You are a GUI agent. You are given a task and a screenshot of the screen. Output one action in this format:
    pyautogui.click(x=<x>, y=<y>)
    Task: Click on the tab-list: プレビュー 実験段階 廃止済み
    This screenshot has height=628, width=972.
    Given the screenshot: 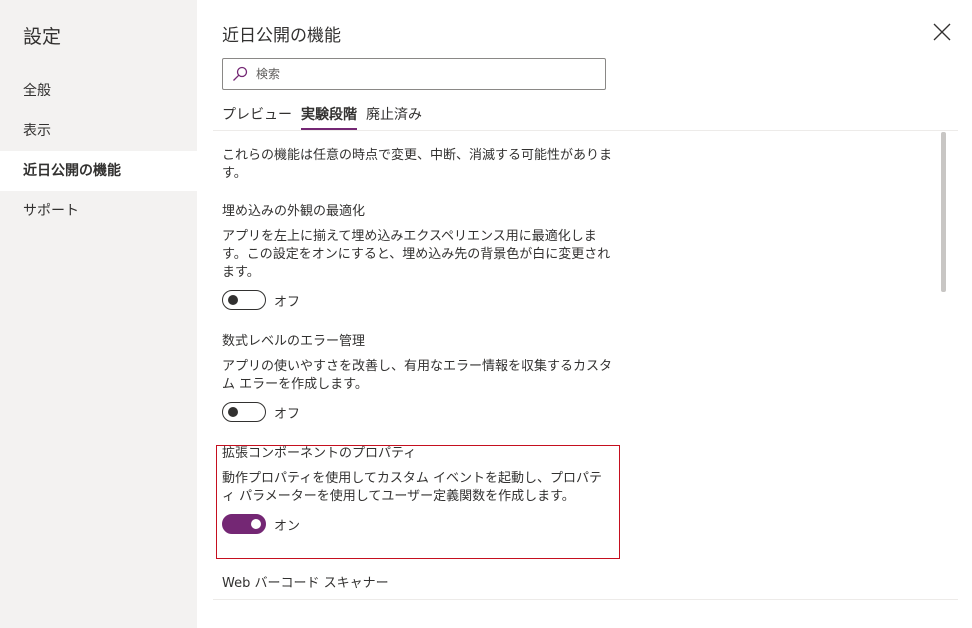 What is the action you would take?
    pyautogui.click(x=326, y=117)
    